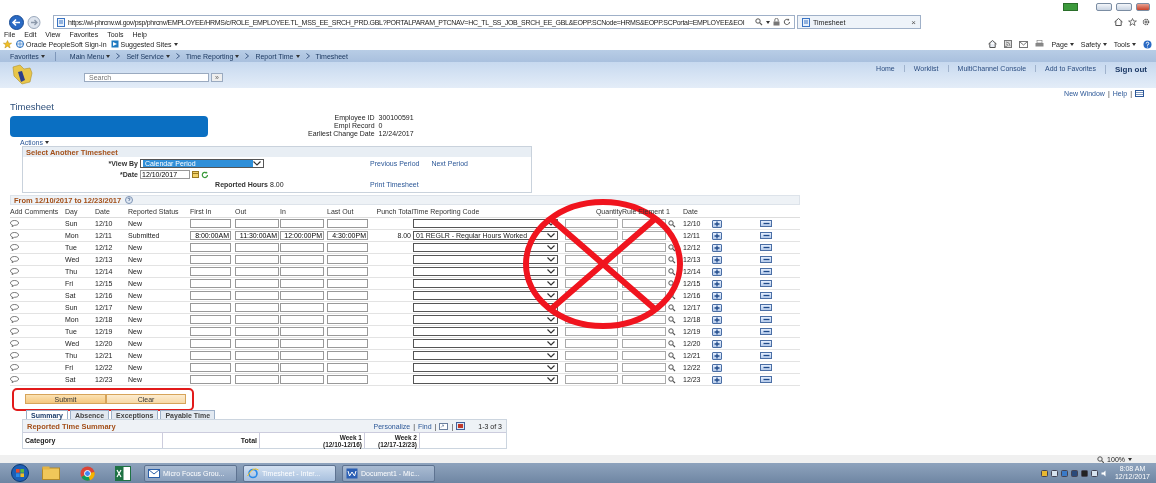 The height and width of the screenshot is (483, 1156). What do you see at coordinates (1146, 22) in the screenshot?
I see `settings-icon` at bounding box center [1146, 22].